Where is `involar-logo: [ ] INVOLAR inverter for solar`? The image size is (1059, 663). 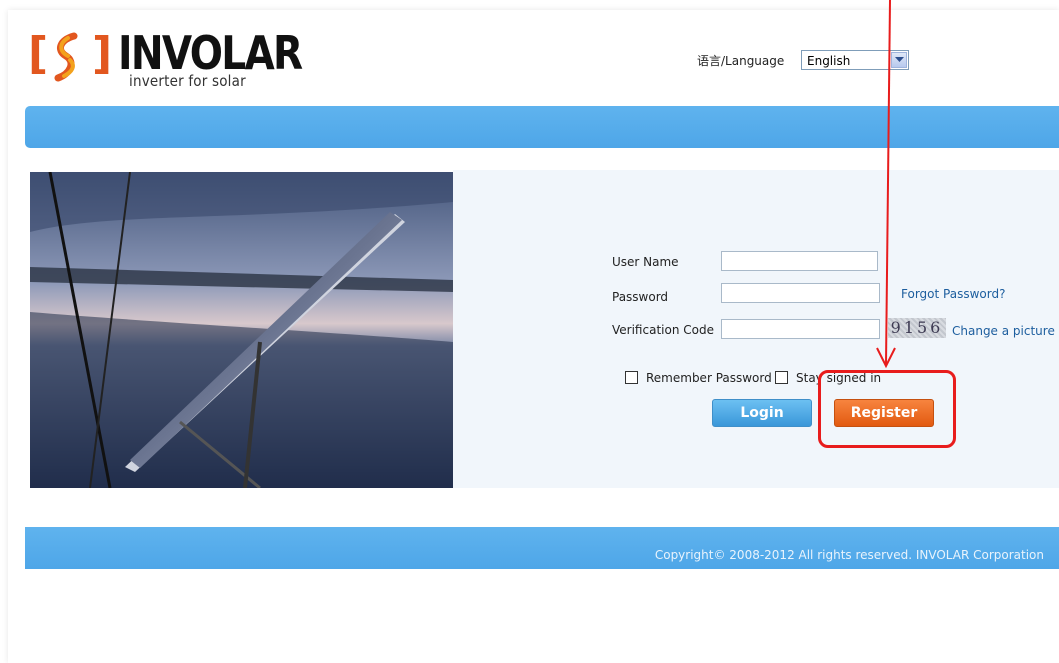
involar-logo: [ ] INVOLAR inverter for solar is located at coordinates (165, 59).